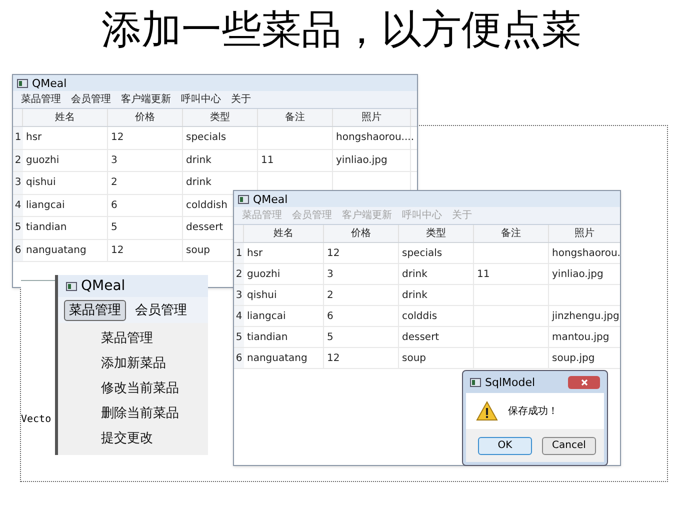  Describe the element at coordinates (146, 99) in the screenshot. I see `menu-item: 客户端更新` at that location.